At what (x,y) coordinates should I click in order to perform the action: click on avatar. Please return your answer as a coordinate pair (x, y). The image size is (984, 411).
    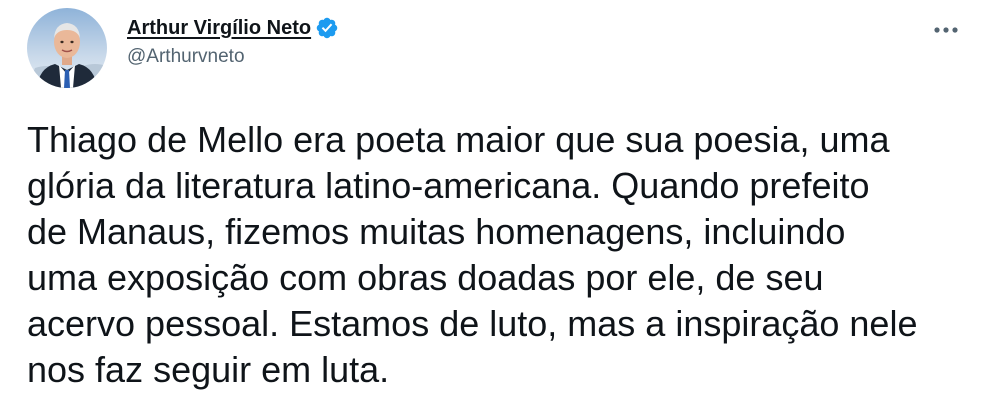
    Looking at the image, I should click on (67, 48).